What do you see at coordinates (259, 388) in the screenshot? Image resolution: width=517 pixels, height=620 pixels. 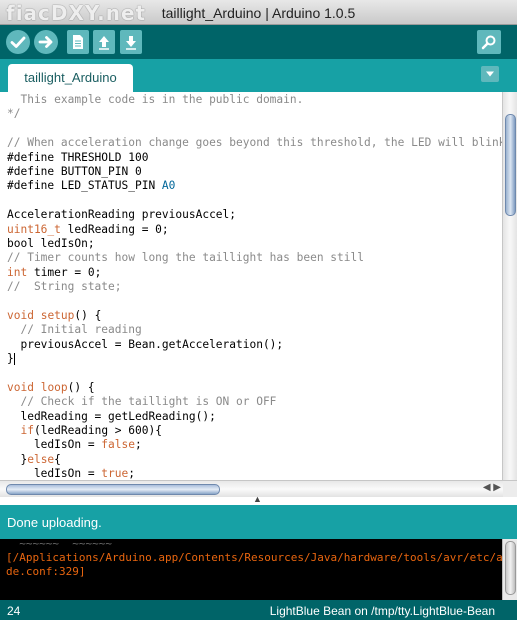 I see `code-line: void loop() {` at bounding box center [259, 388].